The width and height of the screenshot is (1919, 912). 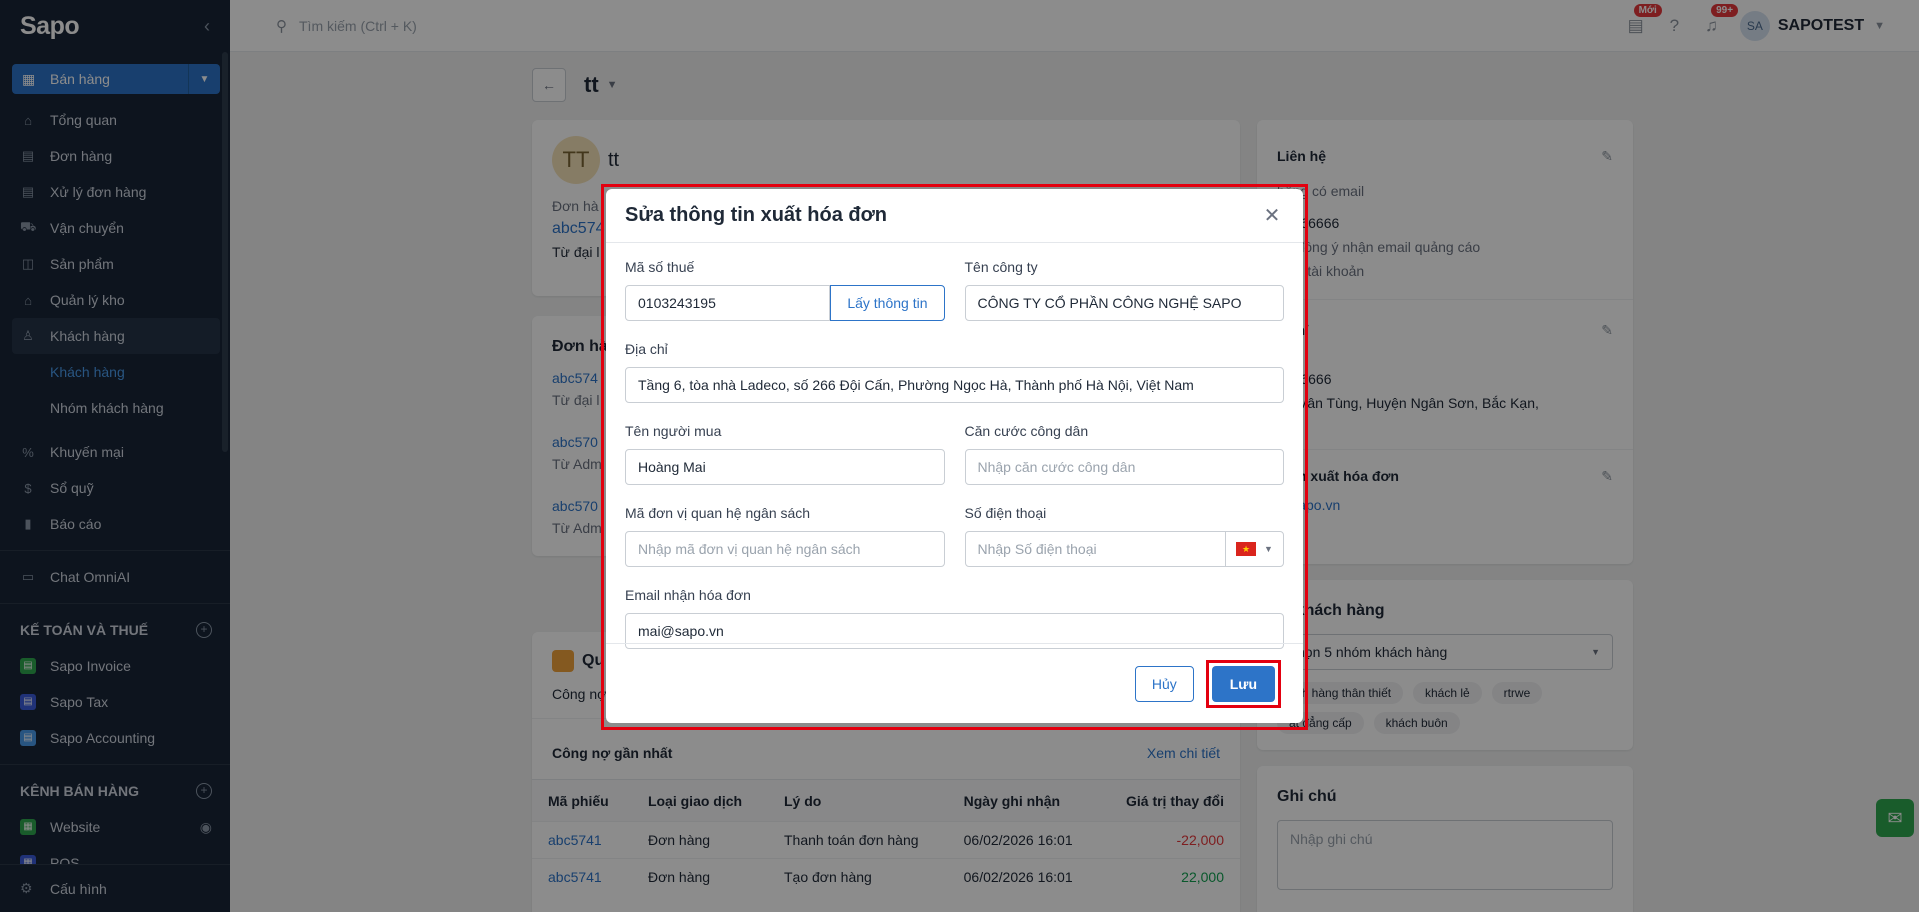 I want to click on save-button: Lưu, so click(x=1243, y=683).